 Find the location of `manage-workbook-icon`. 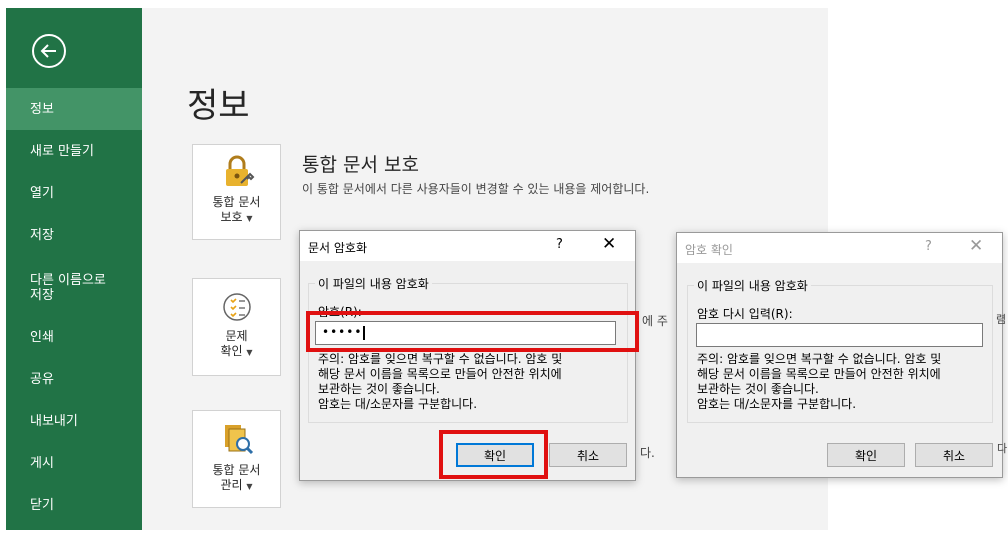

manage-workbook-icon is located at coordinates (239, 440).